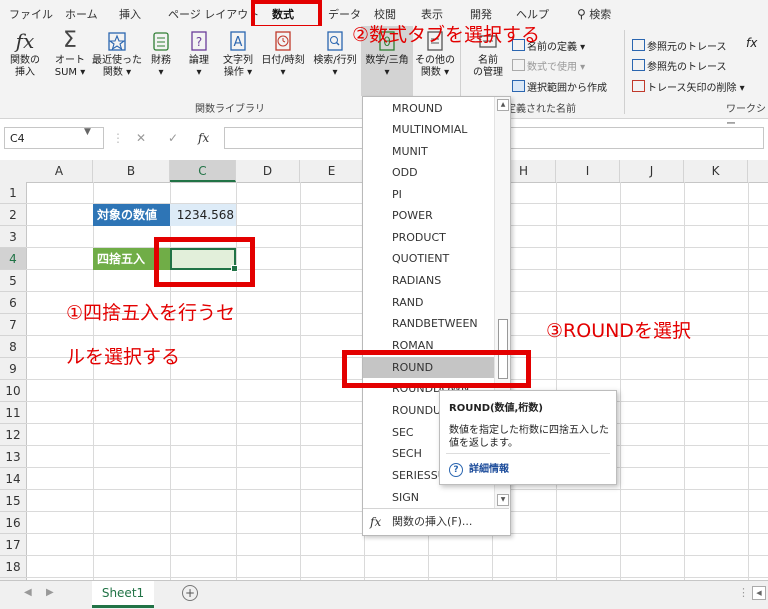 Image resolution: width=768 pixels, height=609 pixels. What do you see at coordinates (696, 88) in the screenshot?
I see `remove-arrows-label: トレース矢印の削除 ▾` at bounding box center [696, 88].